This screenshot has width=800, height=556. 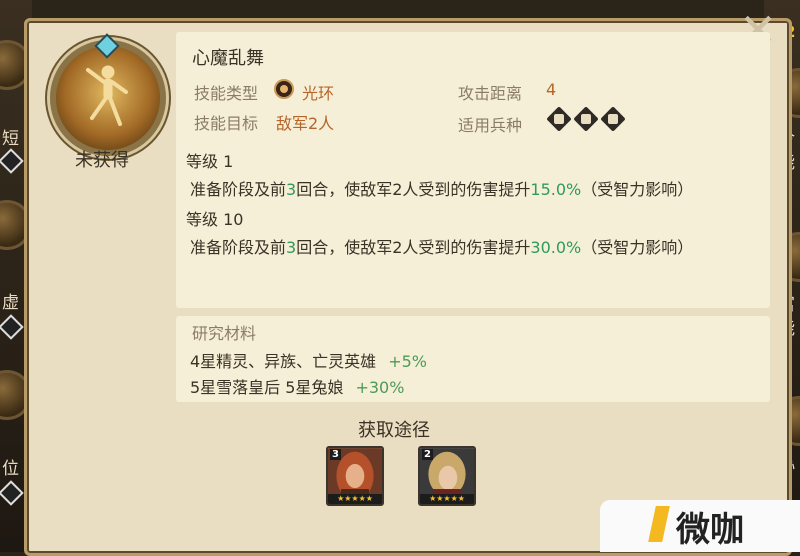 I want to click on level-label: 等级 1, so click(x=210, y=161).